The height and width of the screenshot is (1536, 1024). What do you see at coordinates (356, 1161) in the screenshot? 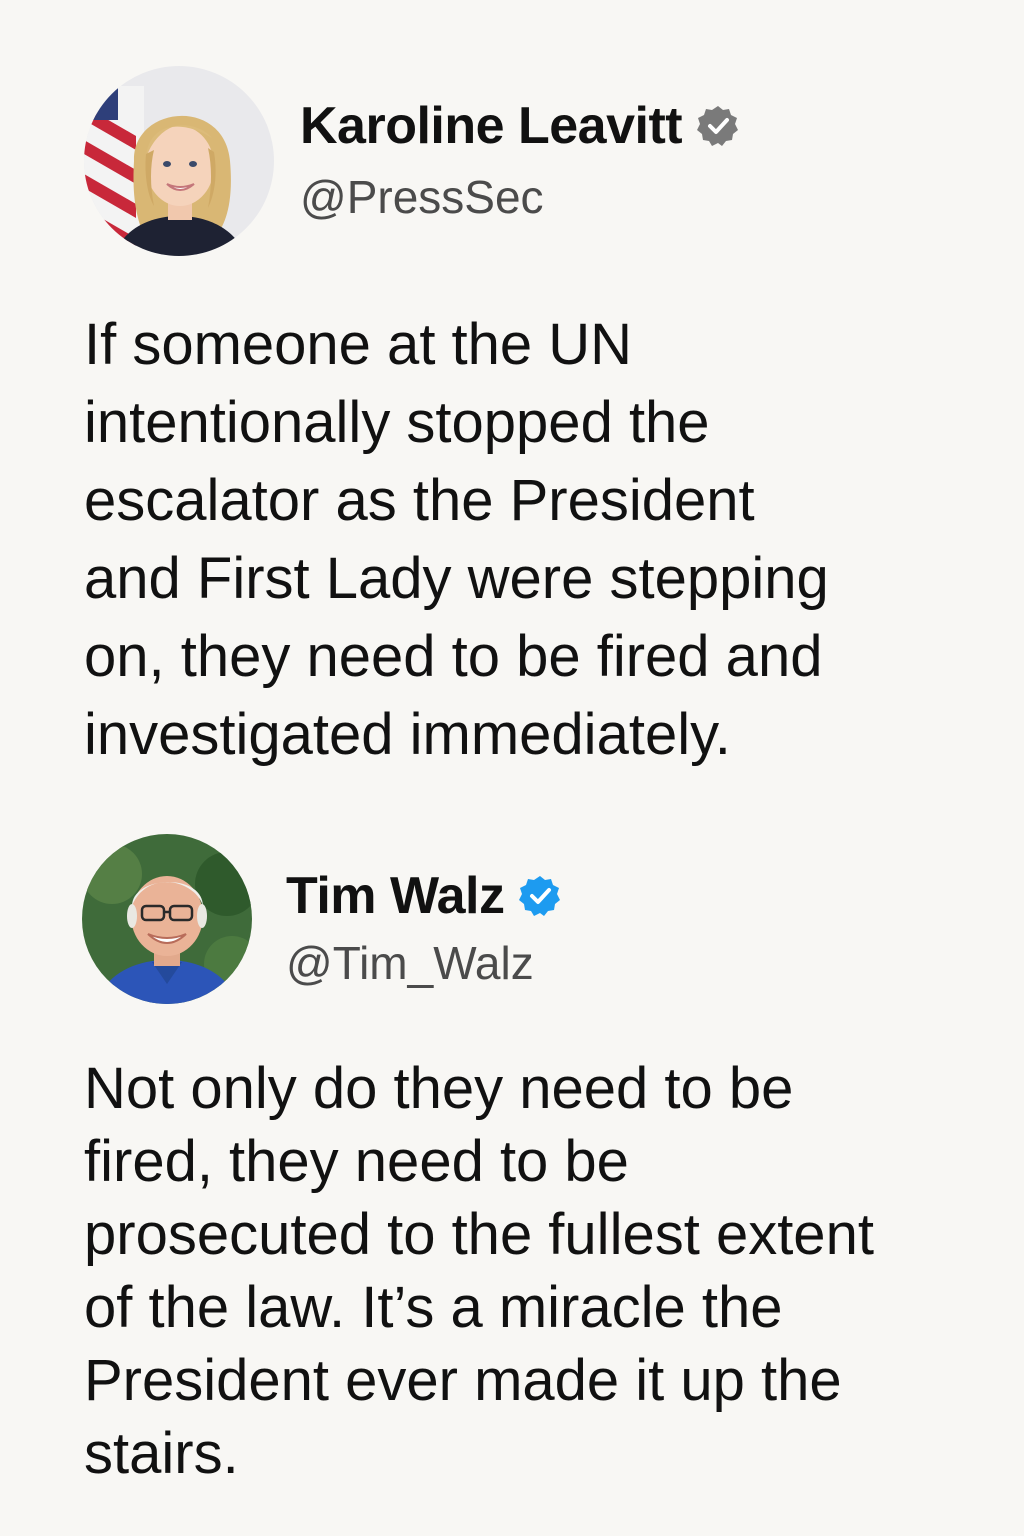
I see `tweet-text-line: fired, they need to be` at bounding box center [356, 1161].